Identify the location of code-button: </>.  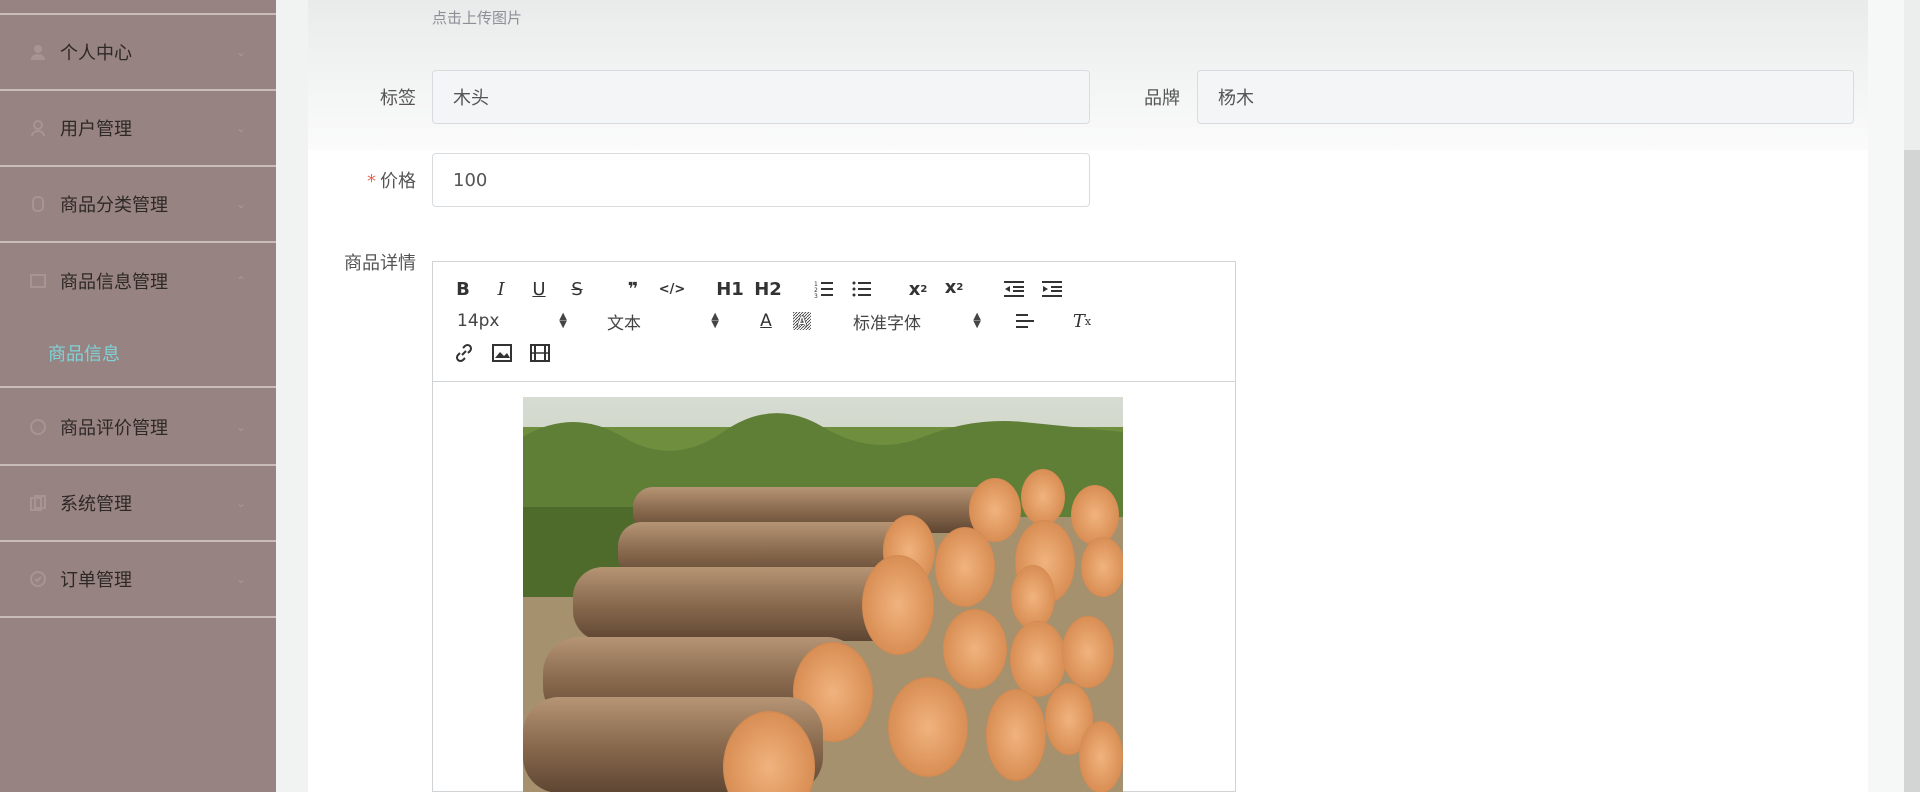
(672, 289).